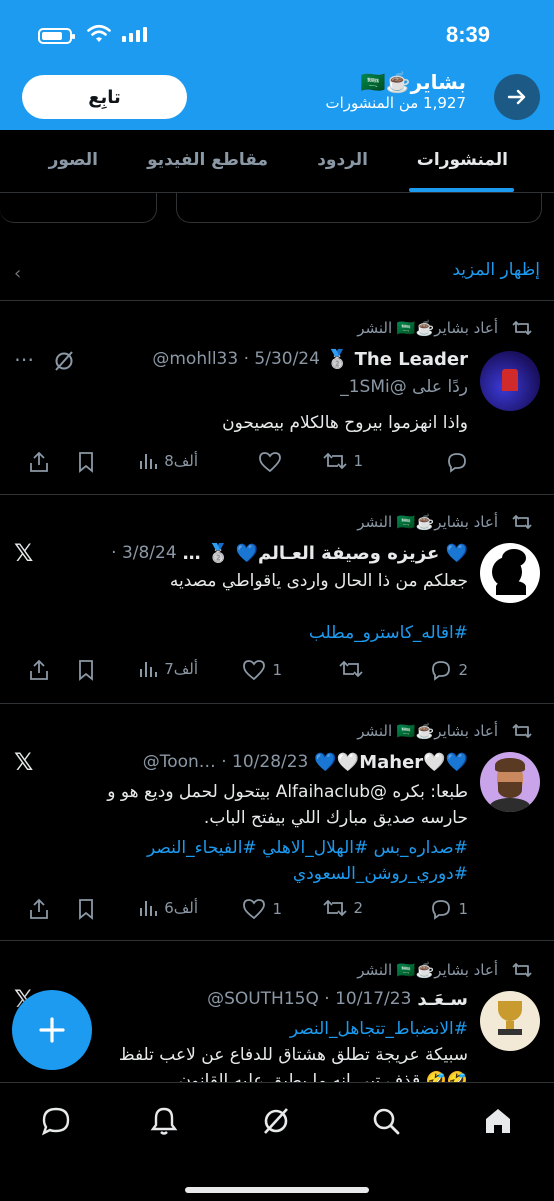 Image resolution: width=554 pixels, height=1201 pixels. What do you see at coordinates (277, 161) in the screenshot?
I see `profile-tabs: المنشورات الردود مقاطع الفيديو الصور` at bounding box center [277, 161].